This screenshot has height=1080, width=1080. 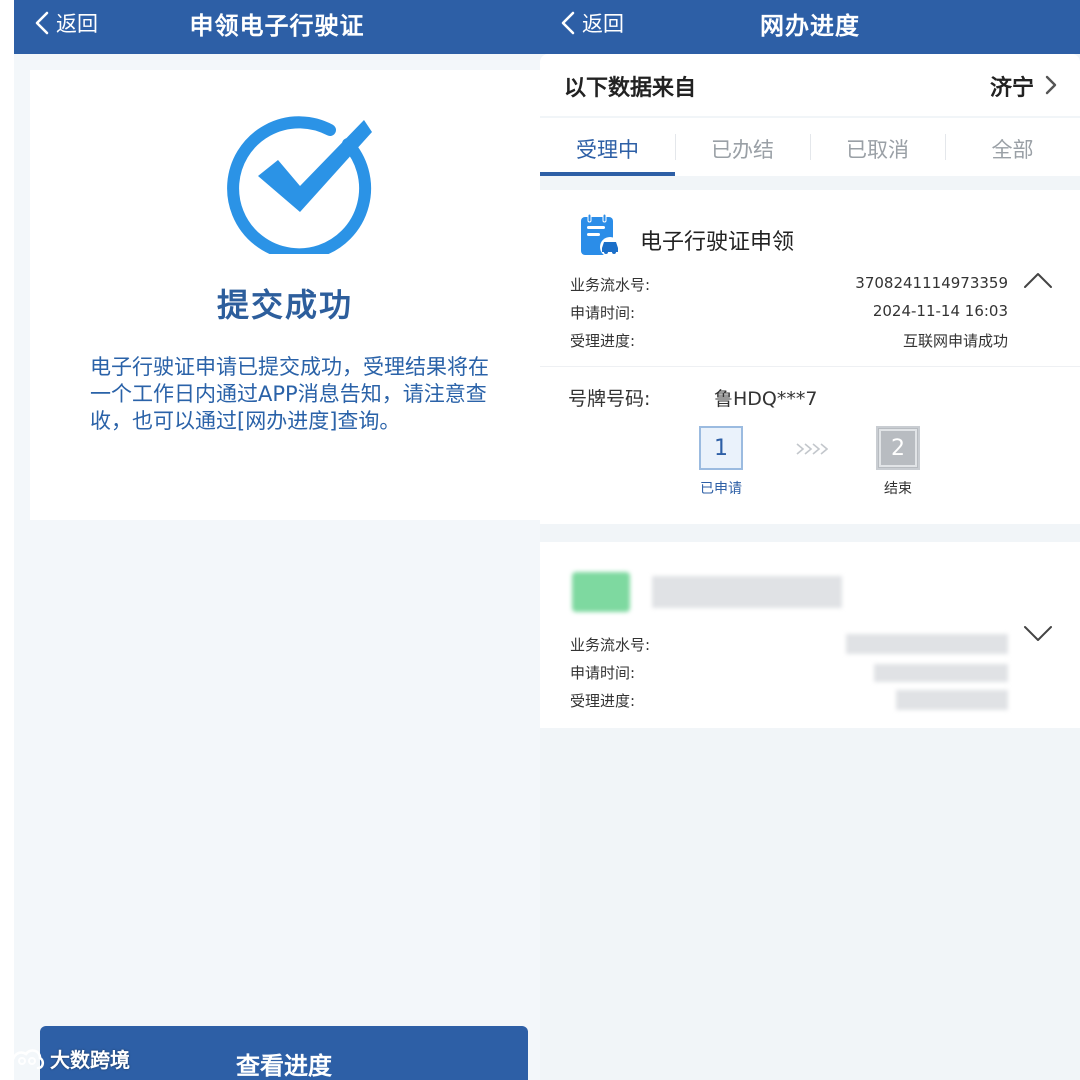 What do you see at coordinates (789, 285) in the screenshot?
I see `serial-number-row: 业务流水号: 3708241114973359` at bounding box center [789, 285].